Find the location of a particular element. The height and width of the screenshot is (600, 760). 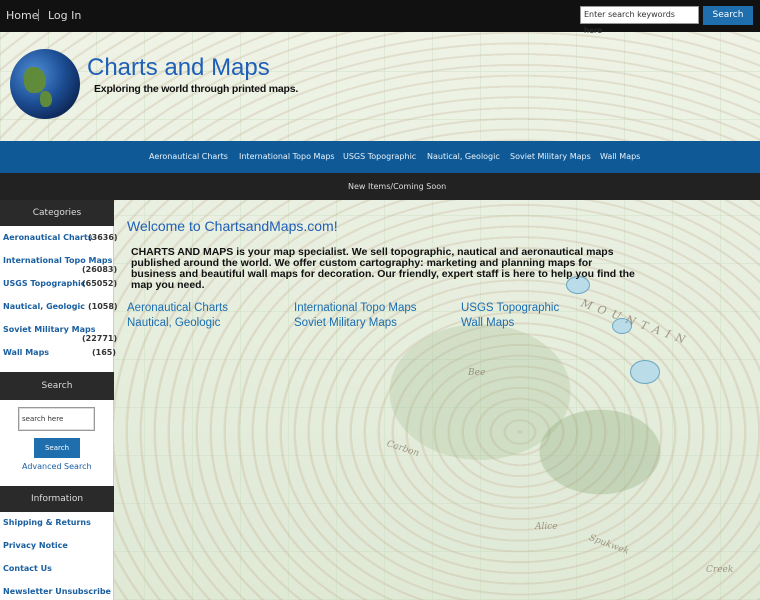

login-link: Log In is located at coordinates (64, 15).